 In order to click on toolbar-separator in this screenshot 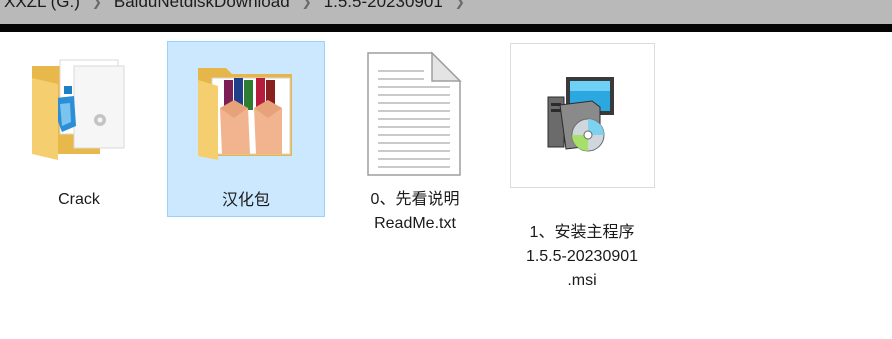, I will do `click(446, 28)`.